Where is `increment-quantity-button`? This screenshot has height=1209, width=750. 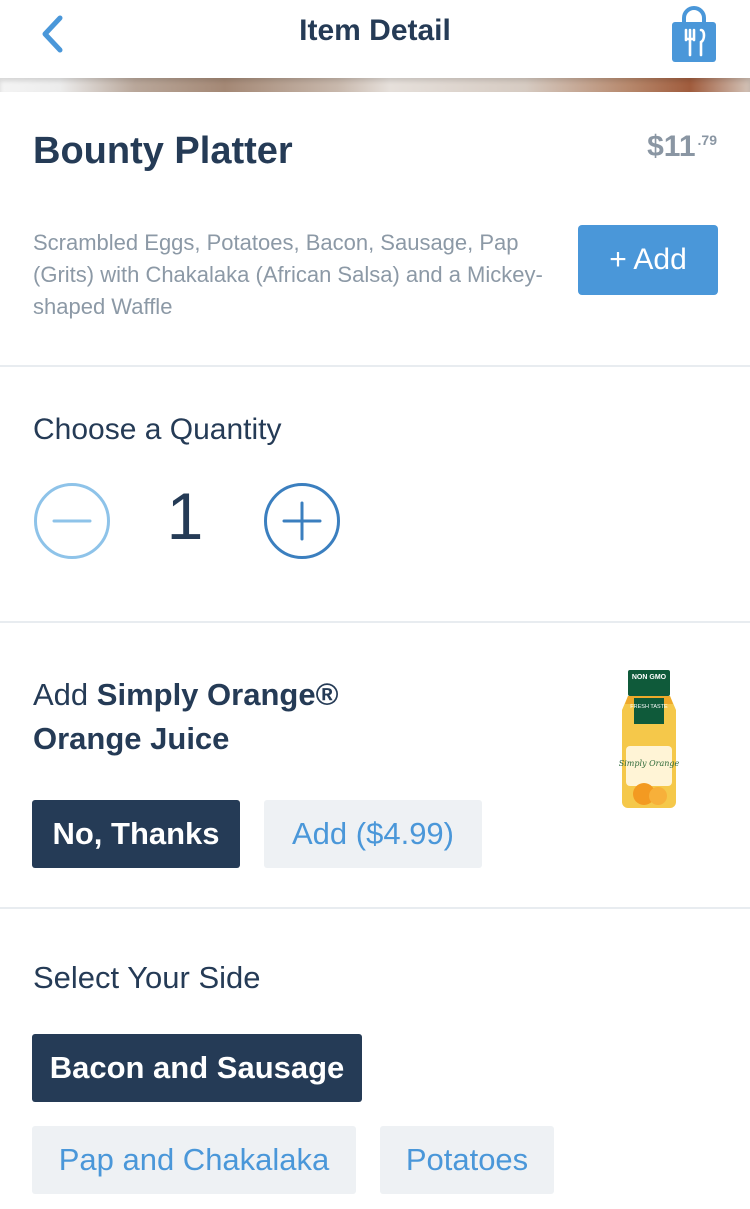 increment-quantity-button is located at coordinates (302, 521).